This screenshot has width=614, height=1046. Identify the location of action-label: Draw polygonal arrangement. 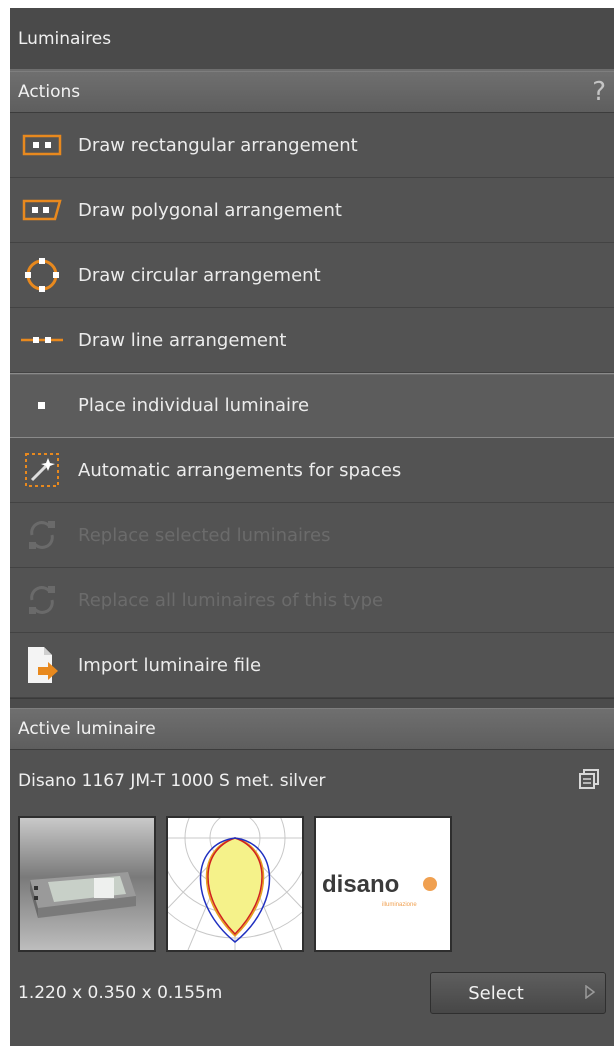
(210, 210).